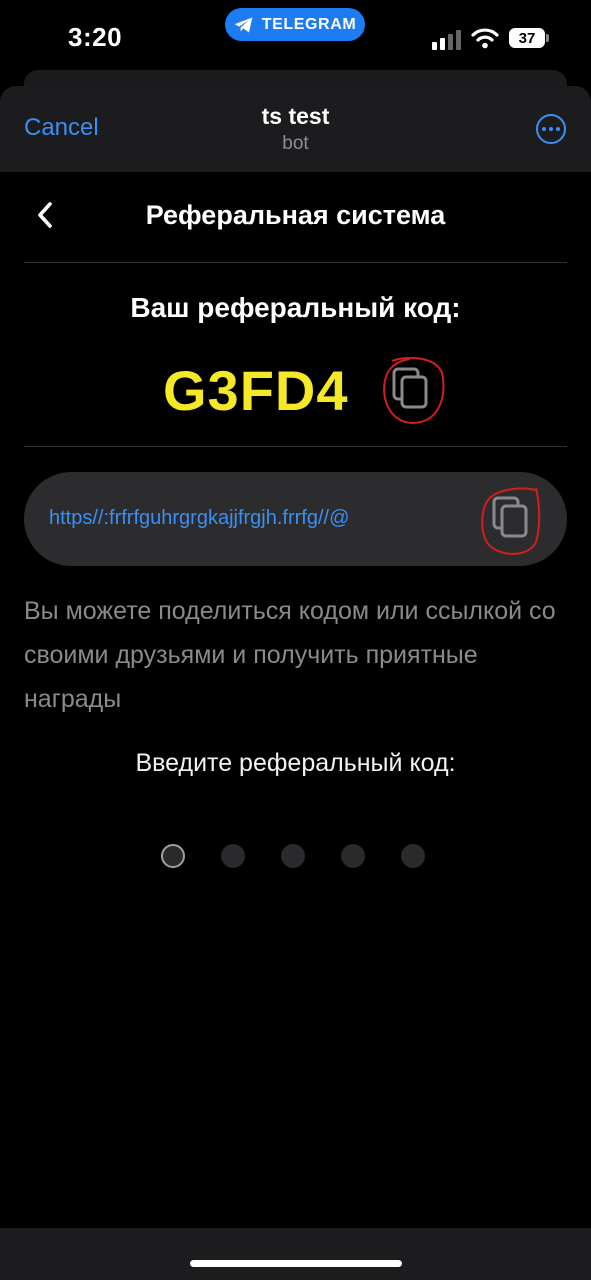  Describe the element at coordinates (446, 40) in the screenshot. I see `cellular-signal-icon` at that location.